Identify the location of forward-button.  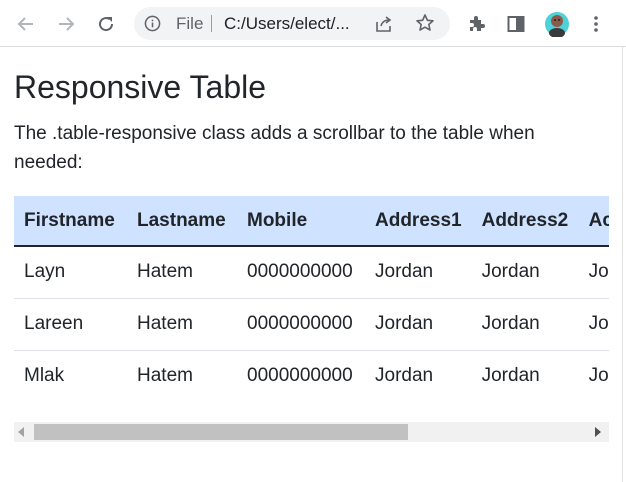
(66, 24).